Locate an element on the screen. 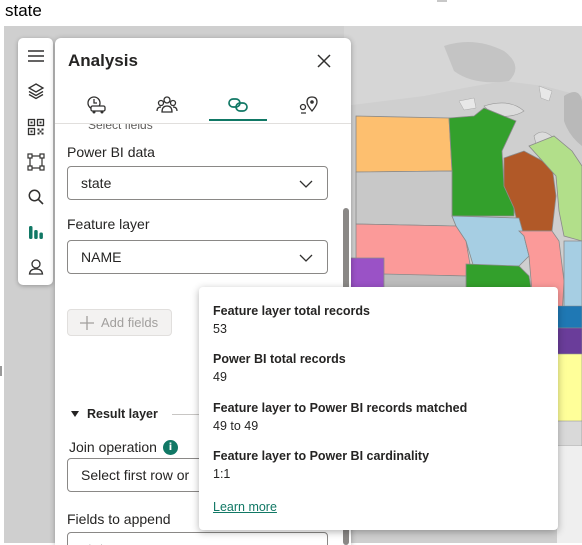 Image resolution: width=582 pixels, height=545 pixels. feature-layer-label: Feature layer is located at coordinates (108, 224).